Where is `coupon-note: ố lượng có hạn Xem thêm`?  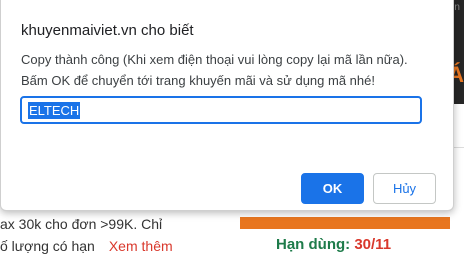
coupon-note: ố lượng có hạn Xem thêm is located at coordinates (86, 246).